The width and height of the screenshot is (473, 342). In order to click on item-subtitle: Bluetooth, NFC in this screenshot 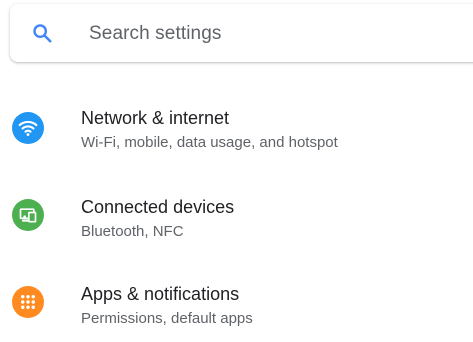, I will do `click(132, 231)`.